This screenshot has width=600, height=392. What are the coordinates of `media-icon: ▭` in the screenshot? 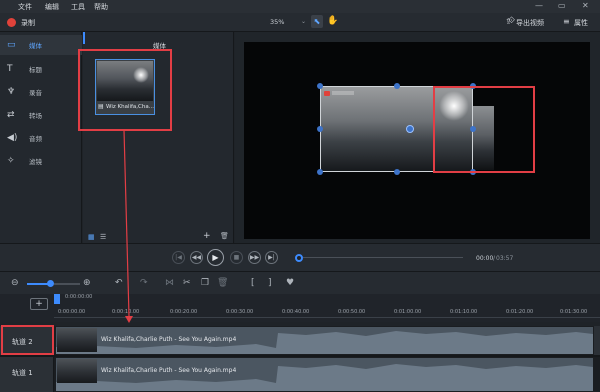 It's located at (11, 45).